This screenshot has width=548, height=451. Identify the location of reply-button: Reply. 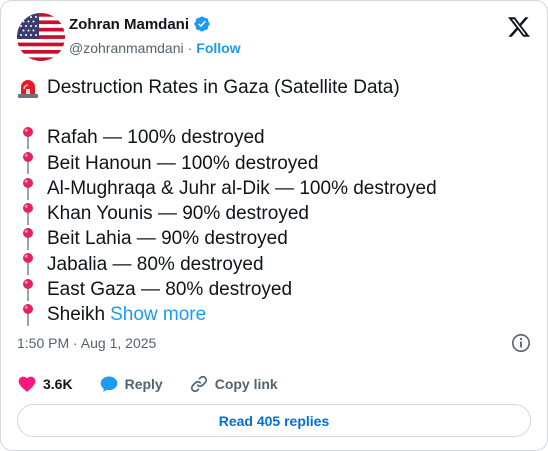
(131, 384).